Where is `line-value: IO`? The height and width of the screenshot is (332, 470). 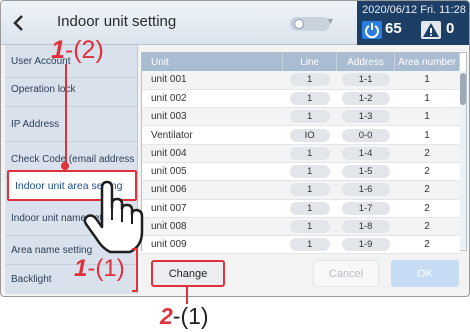 line-value: IO is located at coordinates (309, 135).